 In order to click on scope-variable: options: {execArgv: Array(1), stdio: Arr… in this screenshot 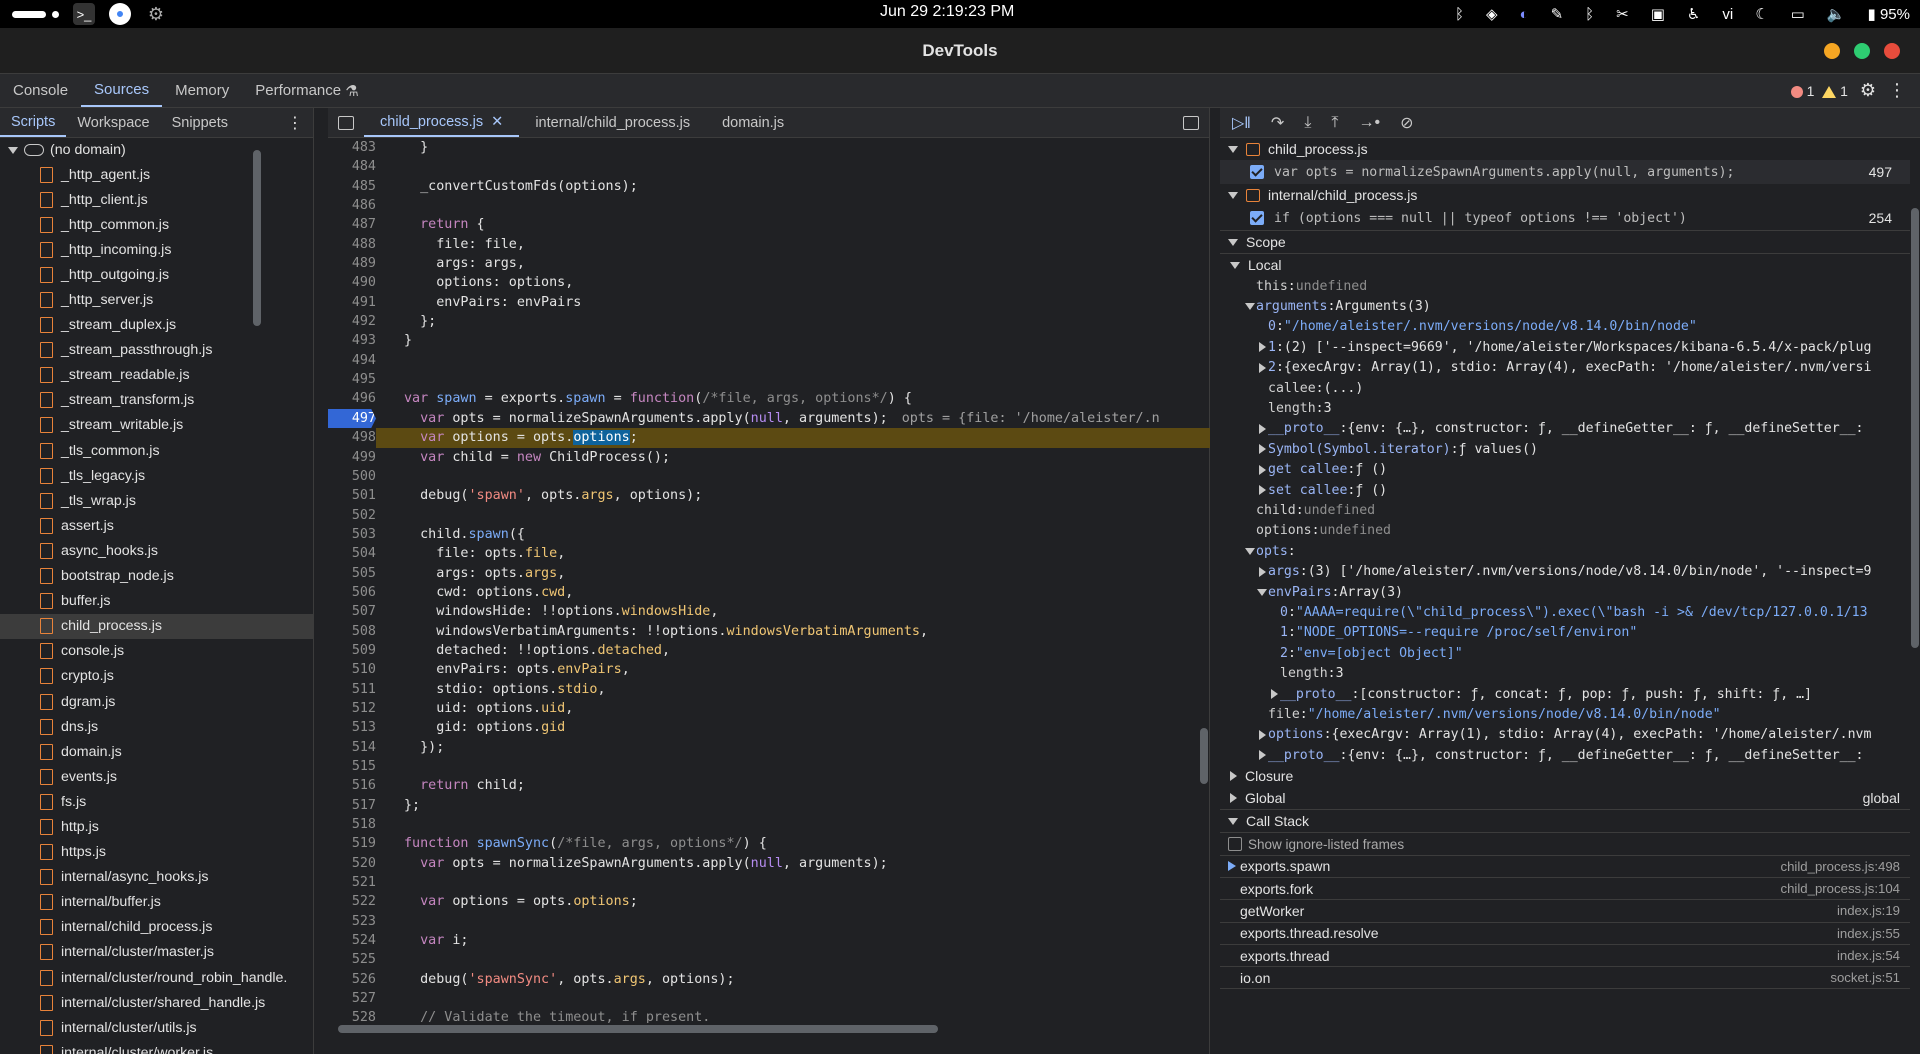, I will do `click(1565, 735)`.